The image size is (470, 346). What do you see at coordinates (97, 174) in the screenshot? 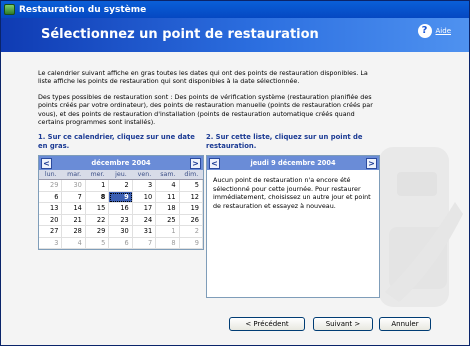
I see `weekday-label: mer.` at bounding box center [97, 174].